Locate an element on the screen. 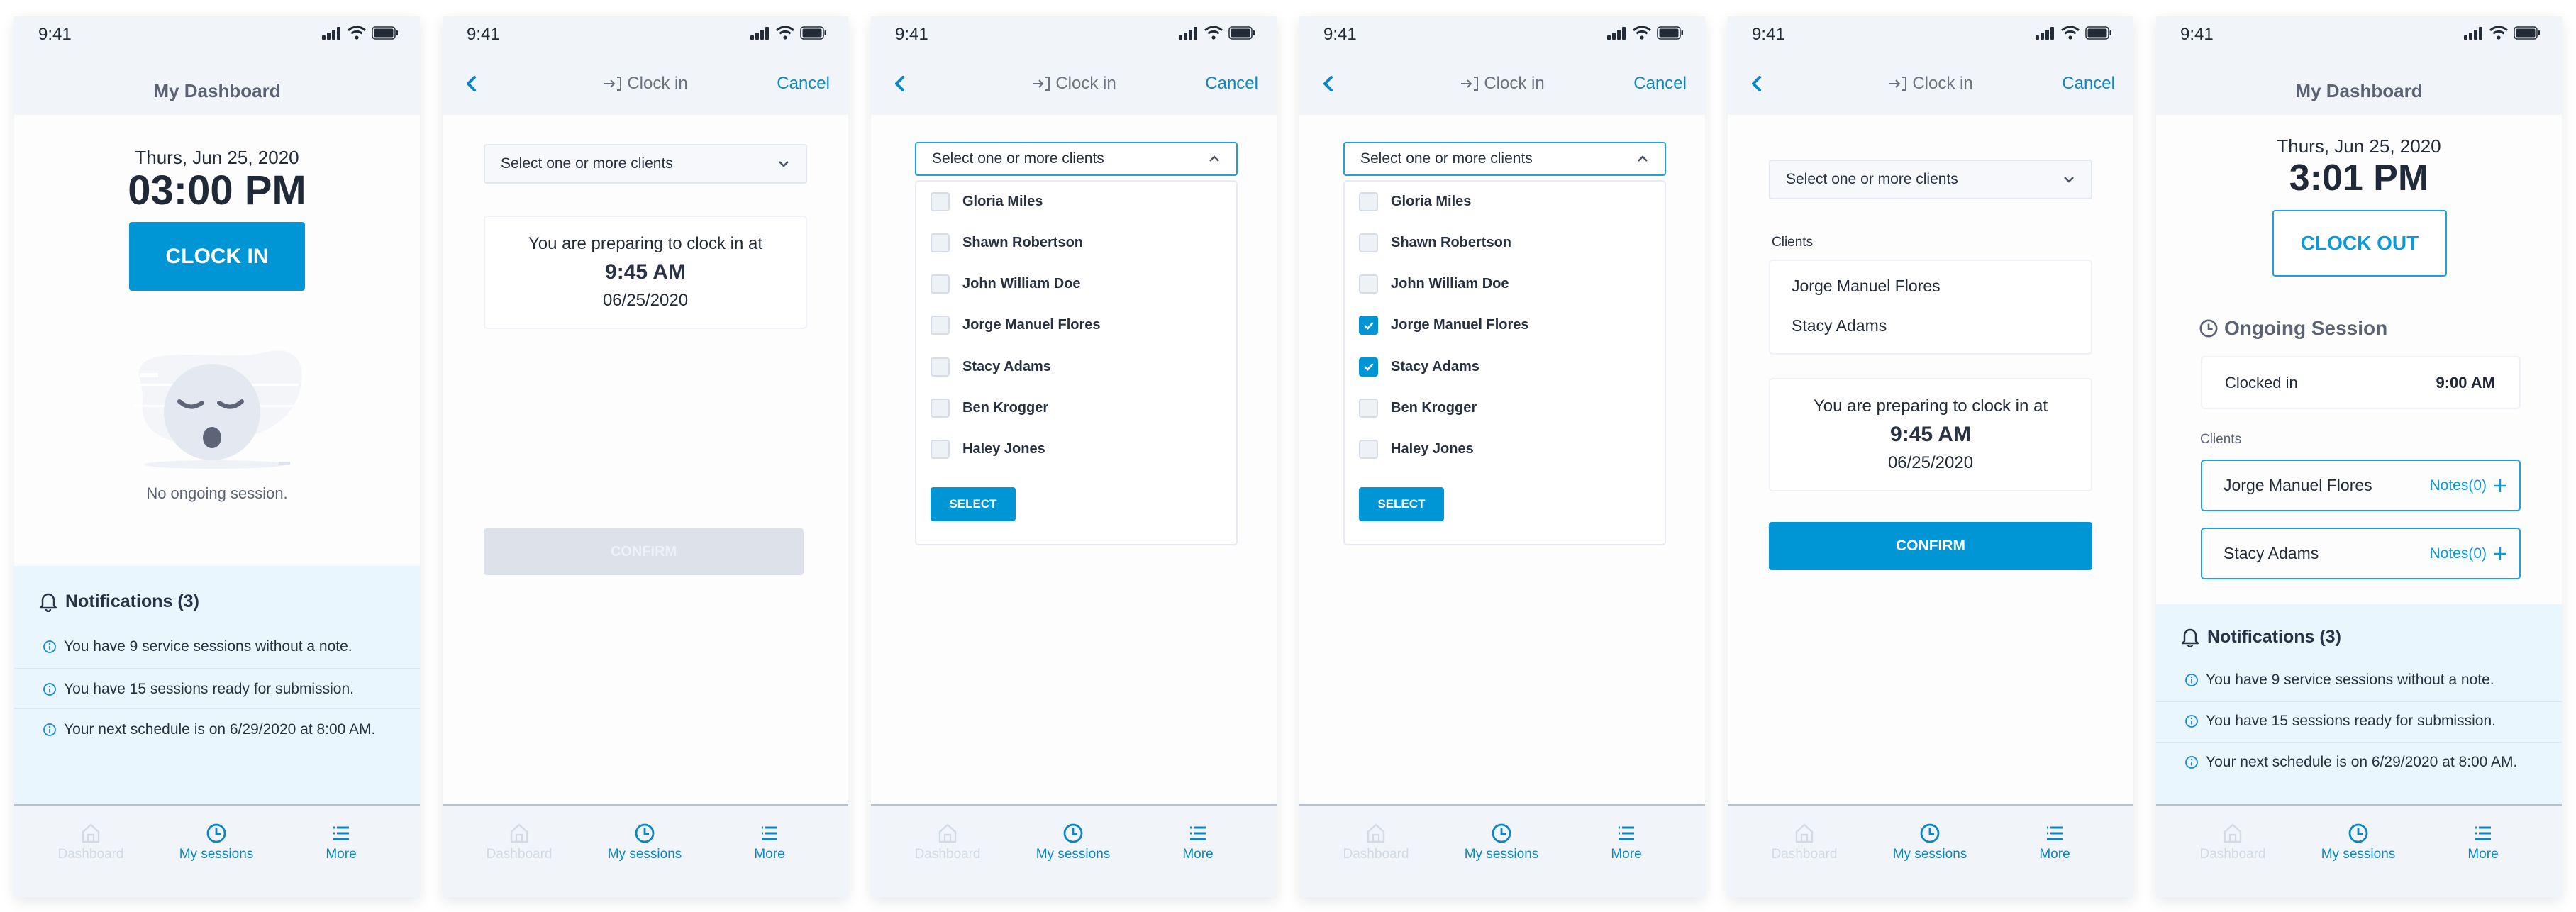  page-title: My Dashboard is located at coordinates (217, 90).